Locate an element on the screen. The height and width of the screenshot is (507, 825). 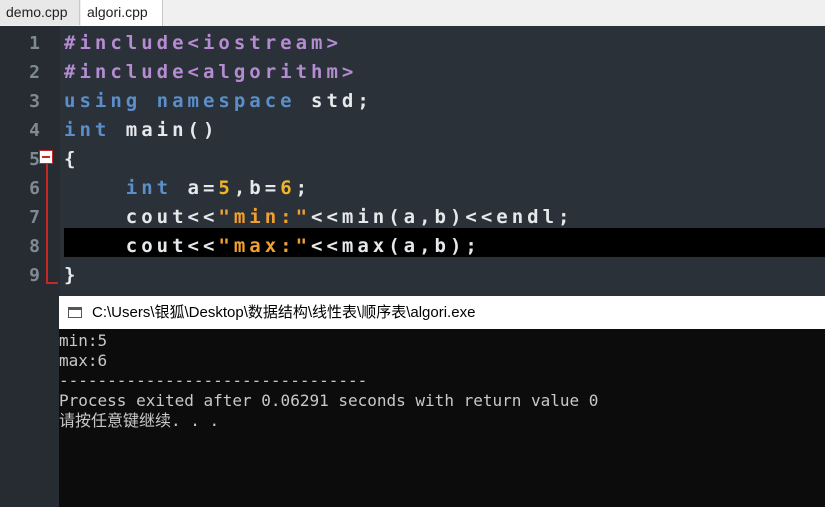
code-token: main() is located at coordinates (172, 130).